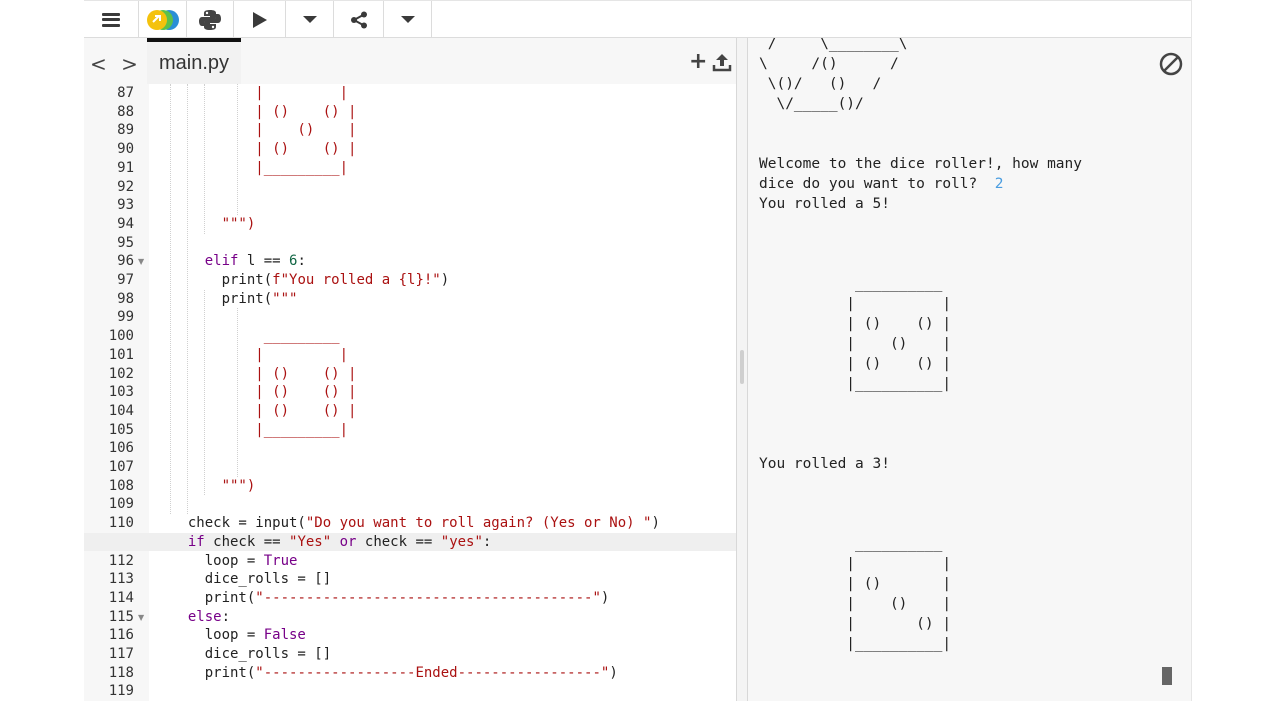 Image resolution: width=1280 pixels, height=720 pixels. I want to click on logo-icon, so click(162, 19).